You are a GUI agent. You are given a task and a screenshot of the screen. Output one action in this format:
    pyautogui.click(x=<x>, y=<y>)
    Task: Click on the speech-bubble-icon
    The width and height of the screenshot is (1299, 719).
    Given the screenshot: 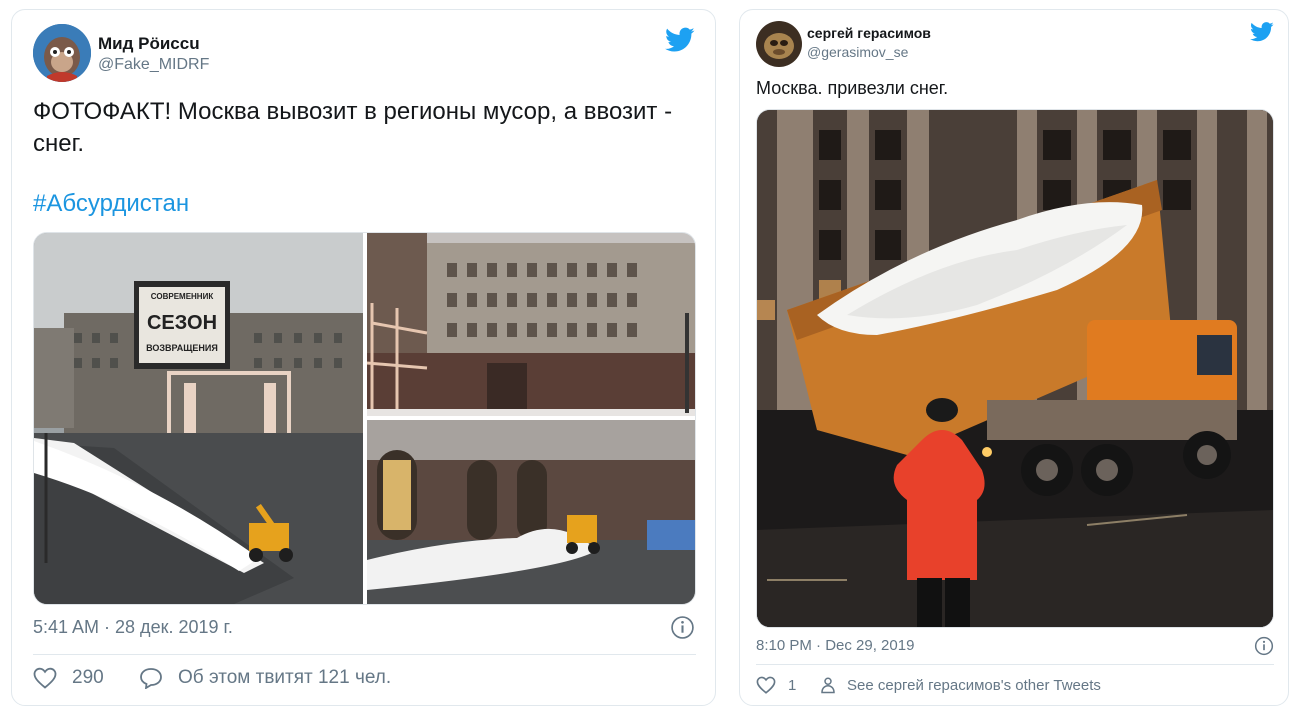 What is the action you would take?
    pyautogui.click(x=151, y=678)
    